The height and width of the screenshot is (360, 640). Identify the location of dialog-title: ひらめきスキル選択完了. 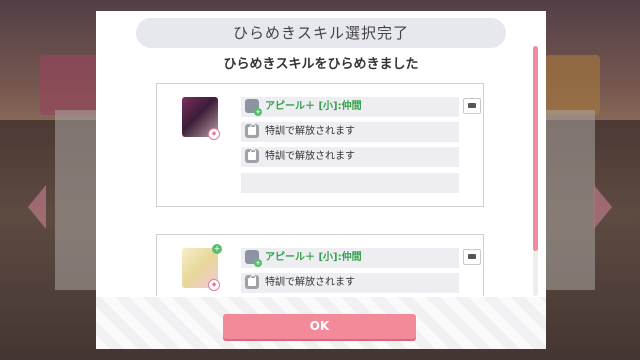
(320, 33).